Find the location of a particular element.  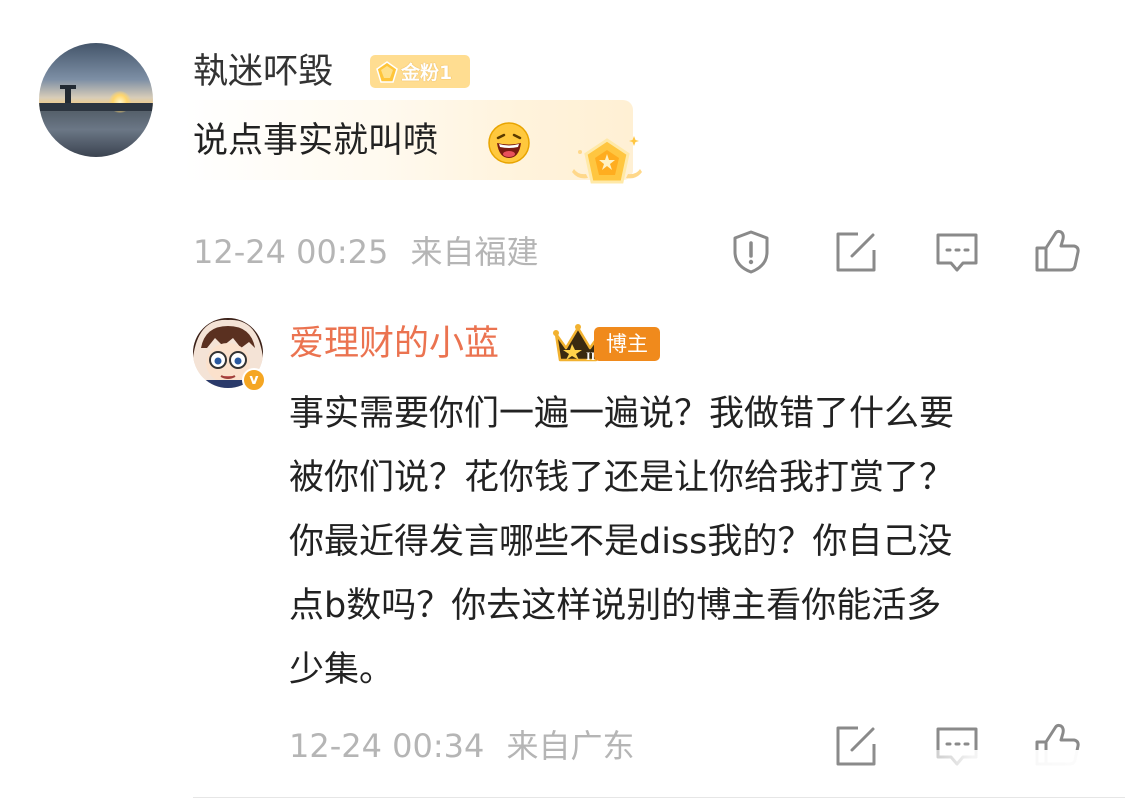

blogger-role-badge: 博主 is located at coordinates (627, 344).